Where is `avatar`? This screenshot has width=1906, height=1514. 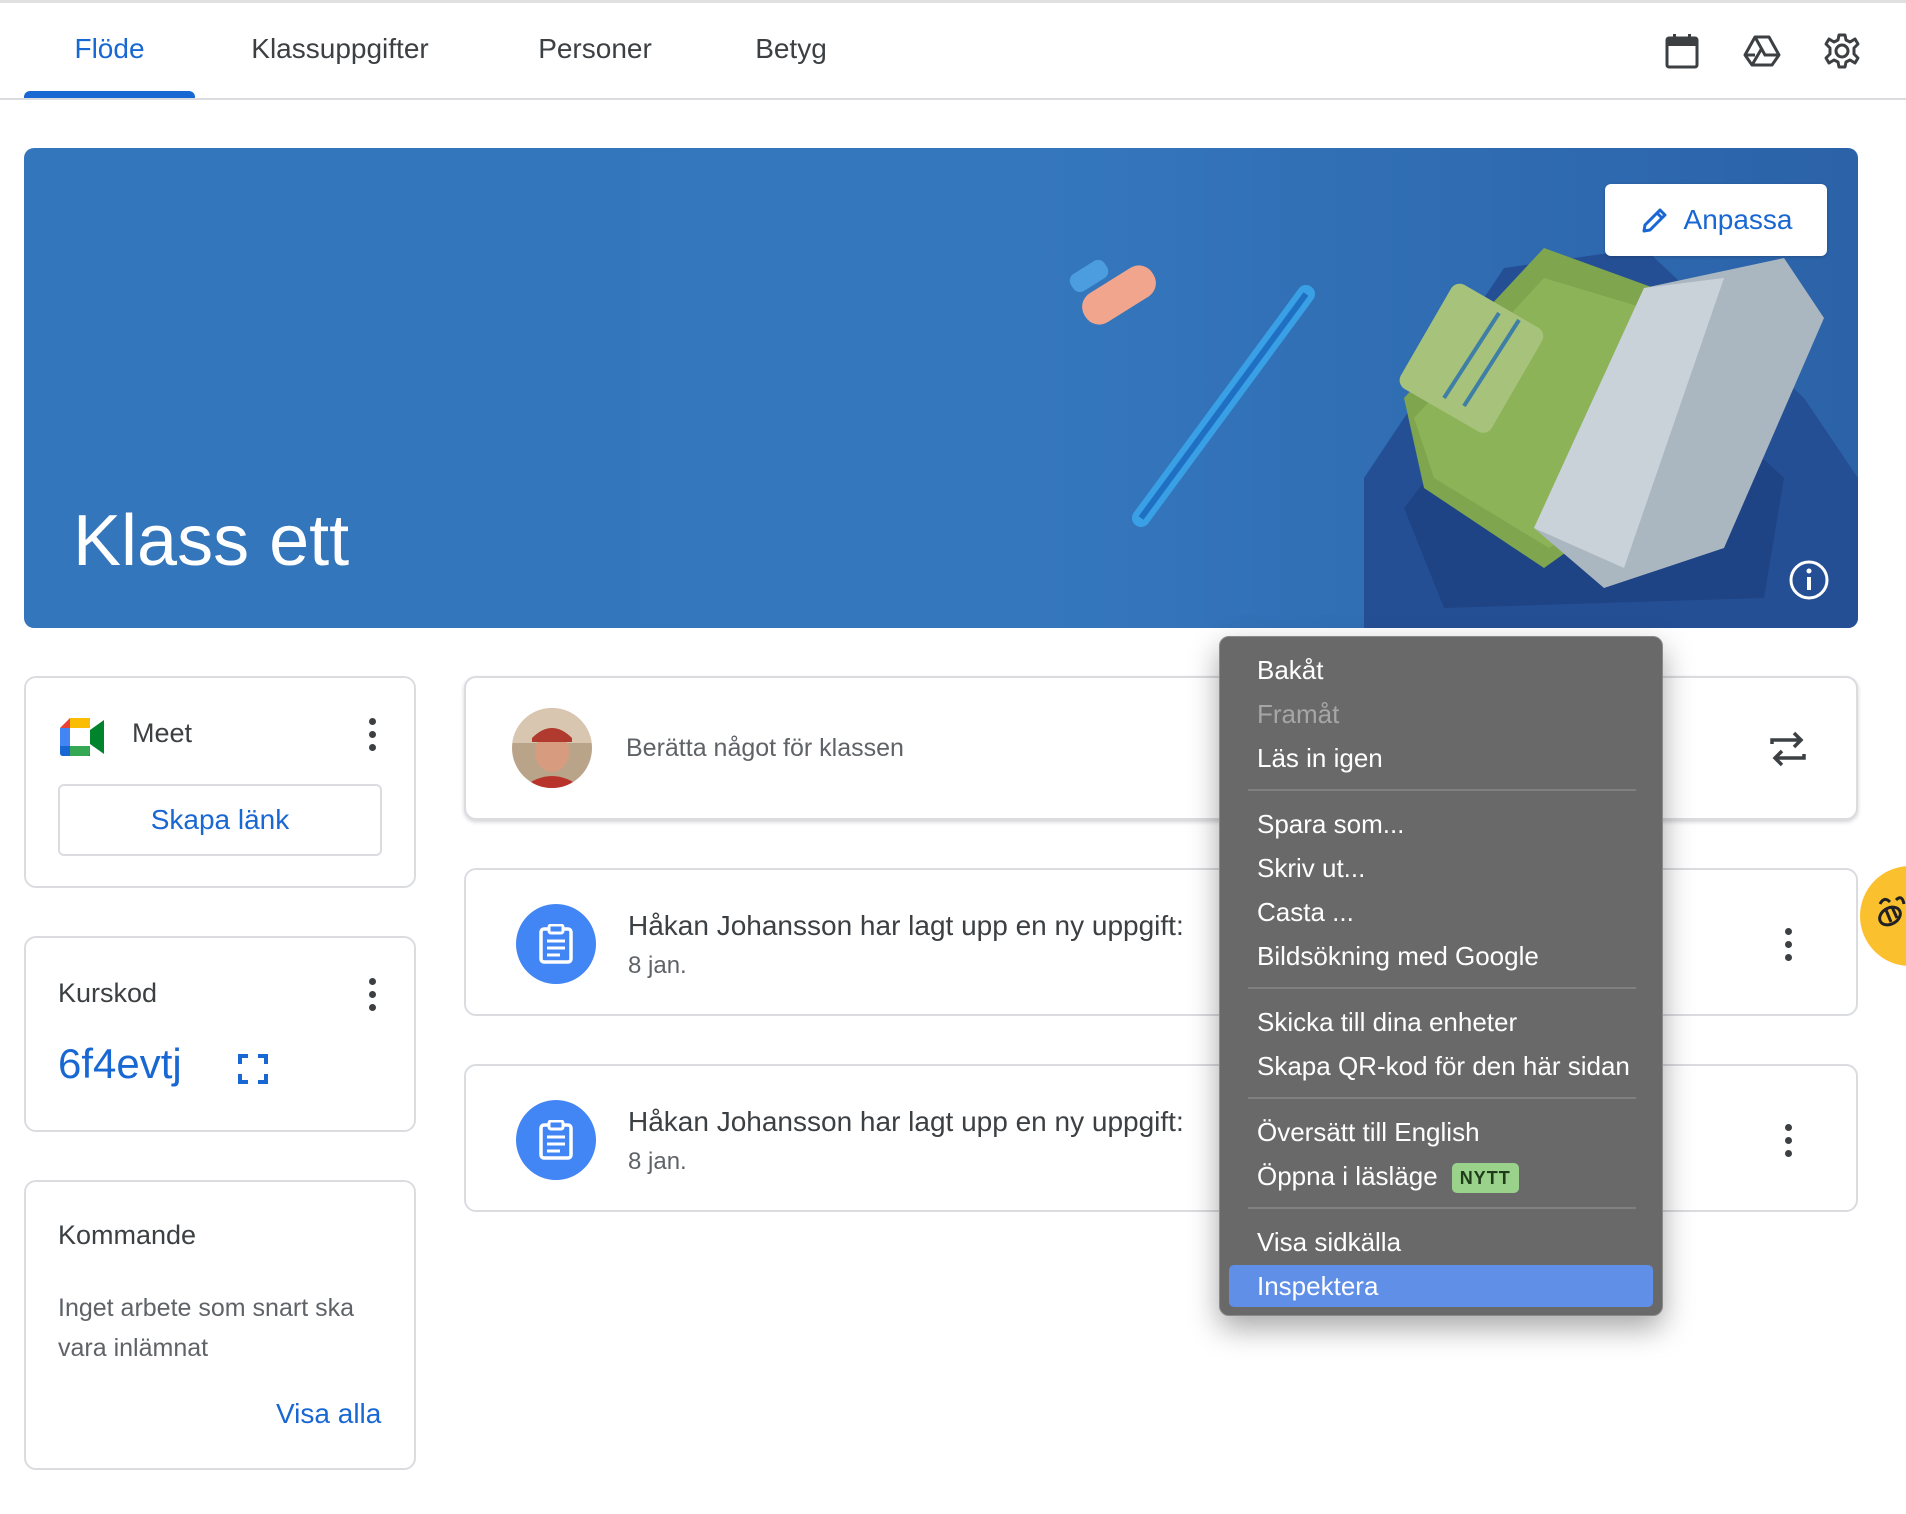
avatar is located at coordinates (552, 748).